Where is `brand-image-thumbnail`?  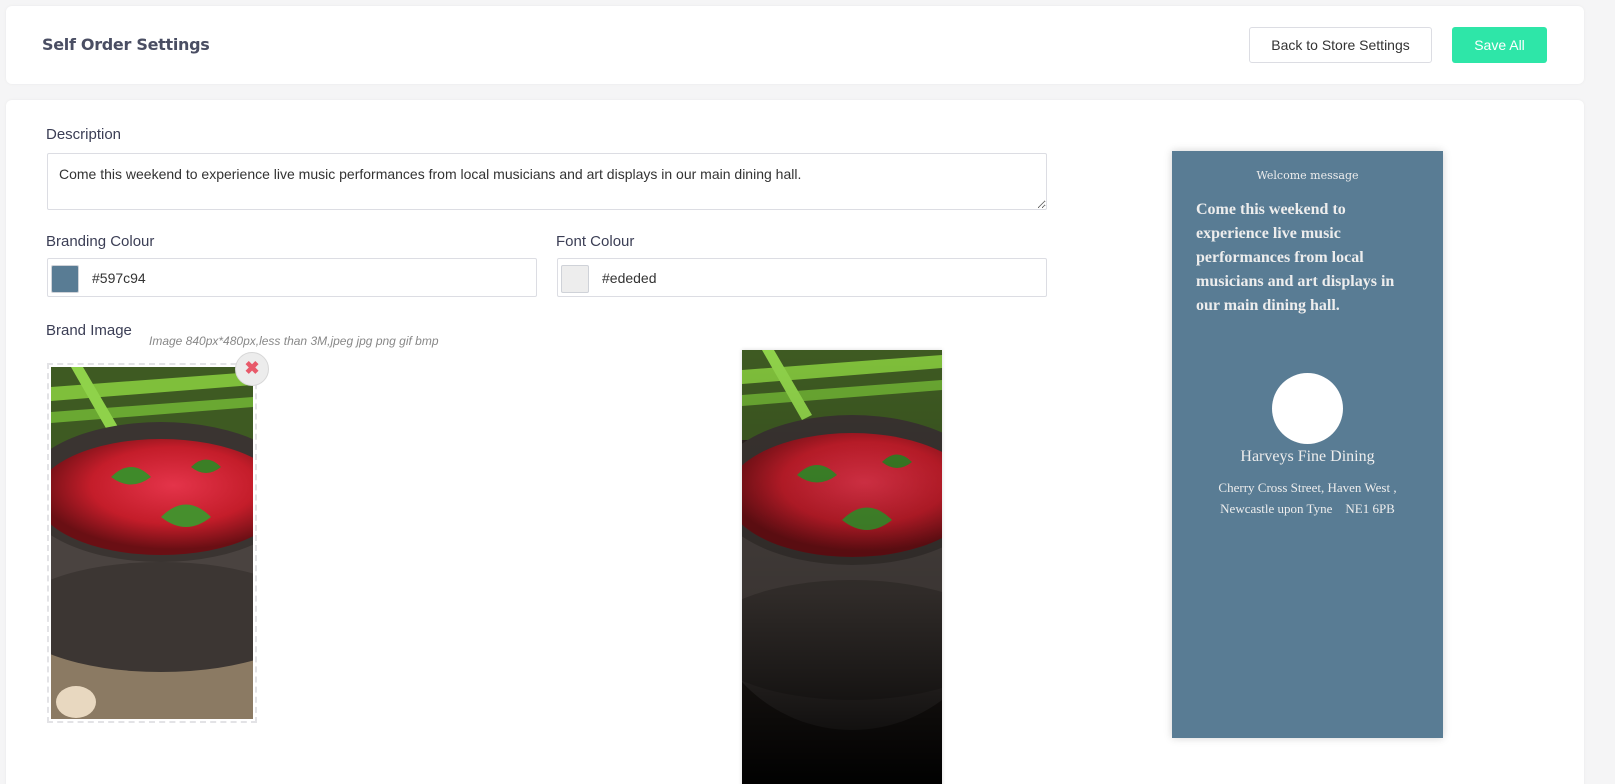 brand-image-thumbnail is located at coordinates (161, 543).